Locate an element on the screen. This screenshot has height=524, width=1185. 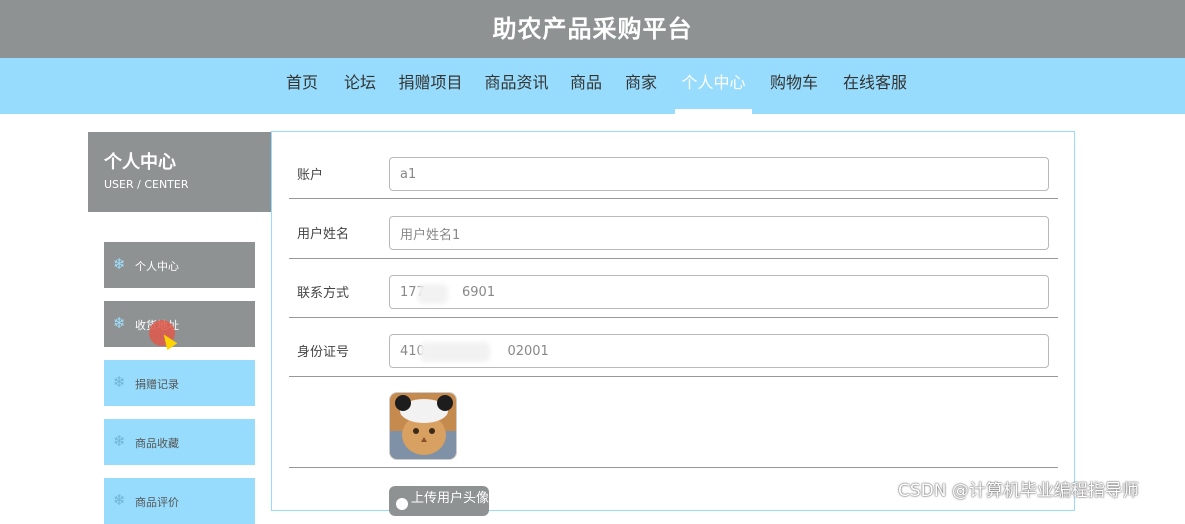
name-field is located at coordinates (719, 233).